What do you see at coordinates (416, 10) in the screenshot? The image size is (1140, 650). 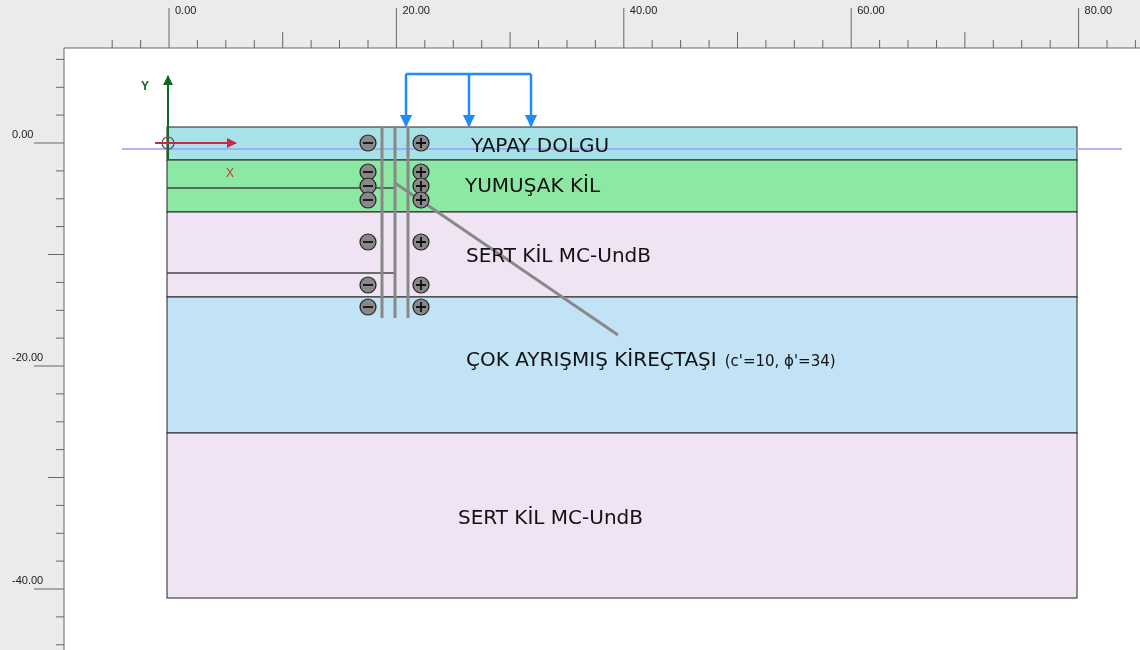 I see `ruler-label: 20.00` at bounding box center [416, 10].